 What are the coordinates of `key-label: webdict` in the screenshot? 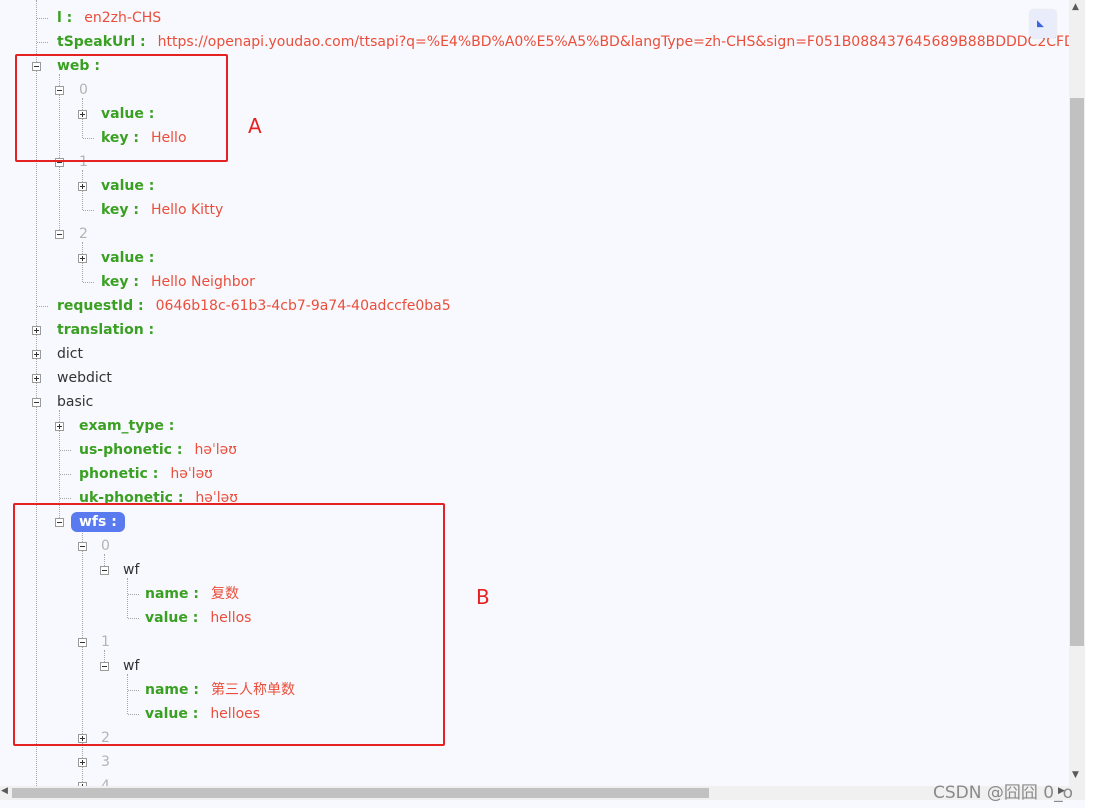 It's located at (84, 378).